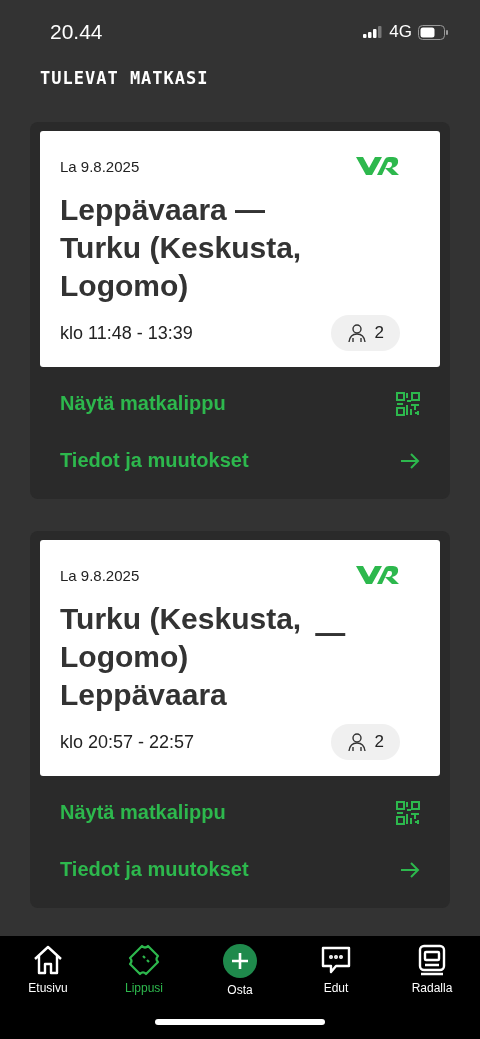 This screenshot has height=1039, width=480. I want to click on section-heading: TULEVAT MATKASI, so click(124, 77).